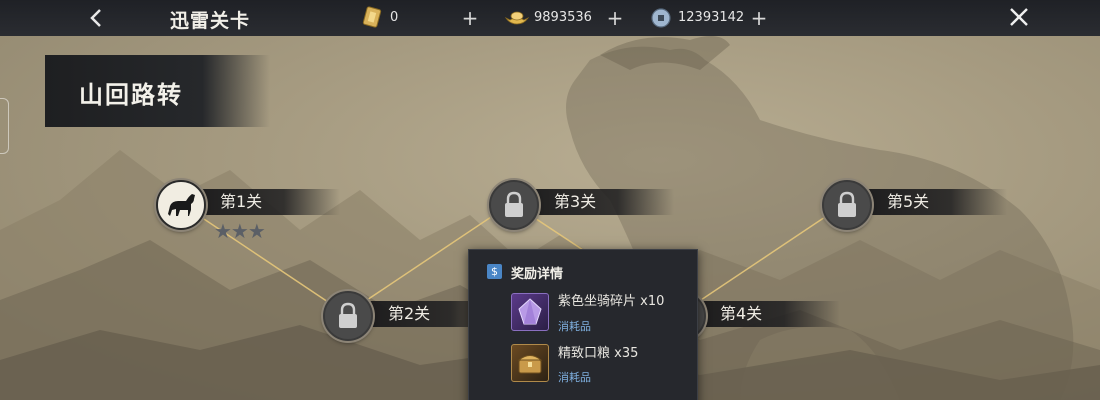 The image size is (1100, 400). What do you see at coordinates (611, 301) in the screenshot?
I see `reward-item-name: 紫色坐骑碎片 x10` at bounding box center [611, 301].